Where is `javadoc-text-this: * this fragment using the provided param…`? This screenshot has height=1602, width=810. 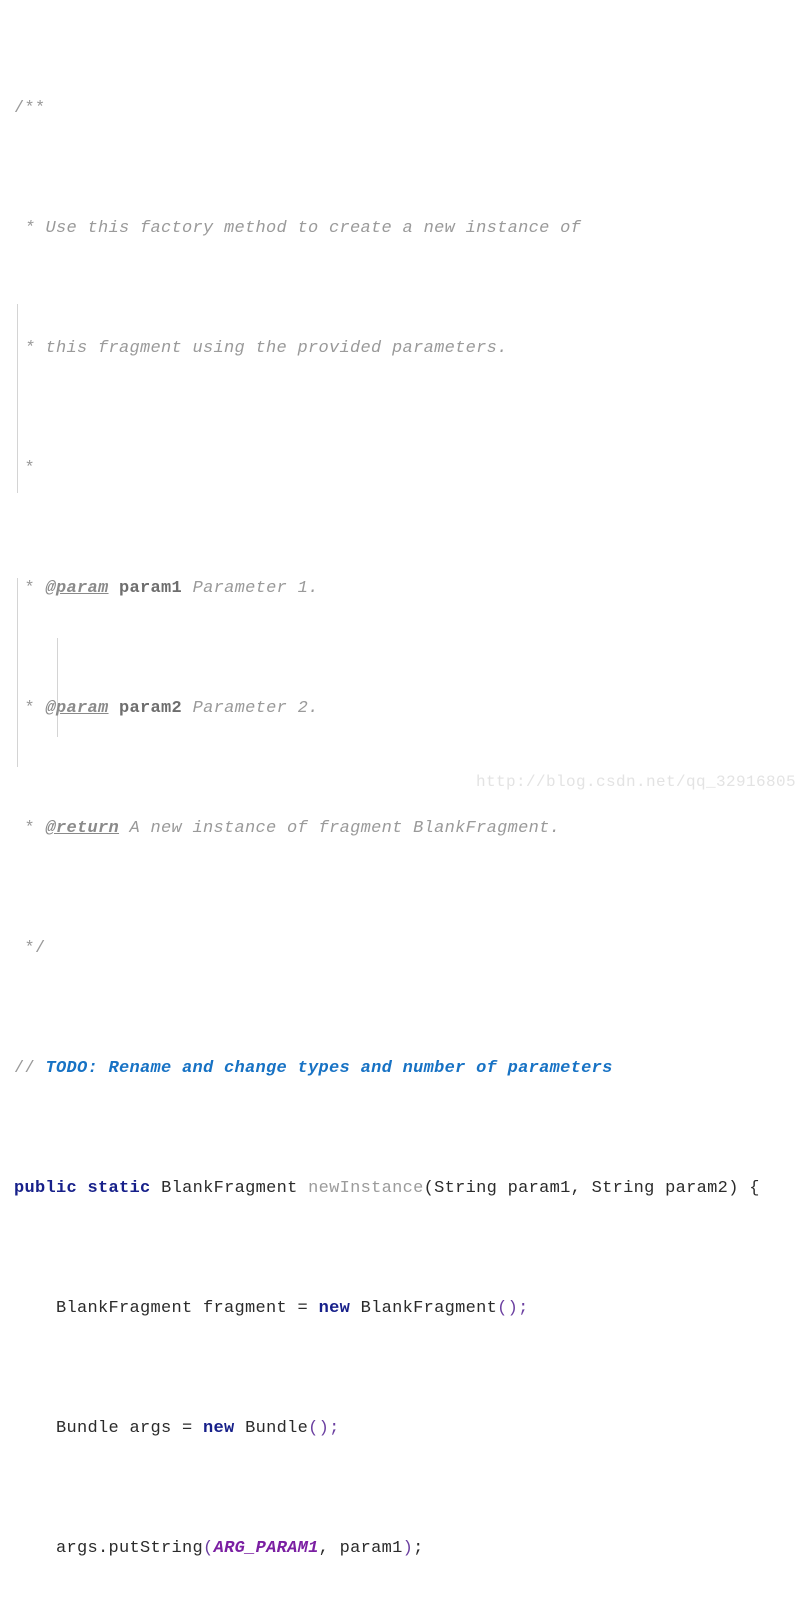
javadoc-text-this: * this fragment using the provided param… is located at coordinates (261, 348).